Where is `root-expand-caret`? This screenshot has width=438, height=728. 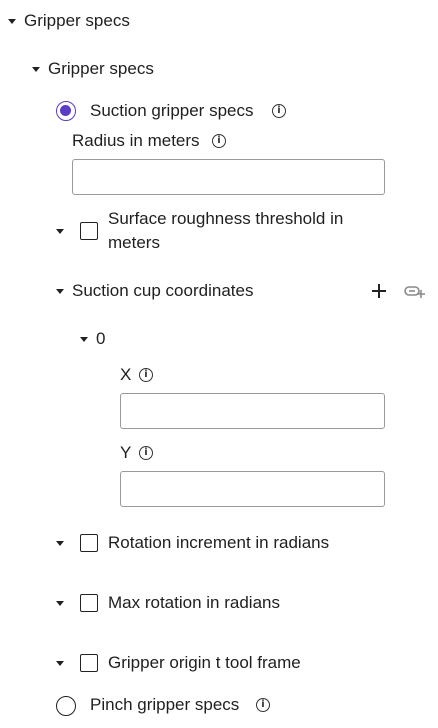 root-expand-caret is located at coordinates (12, 21).